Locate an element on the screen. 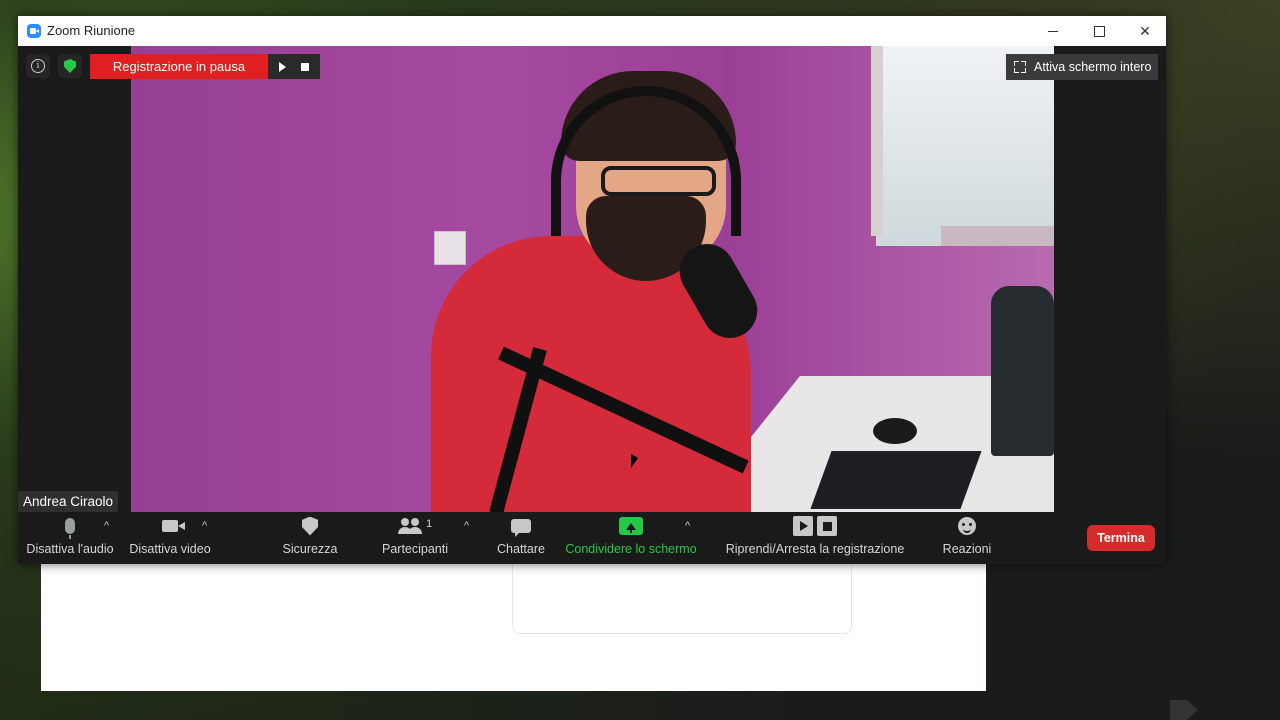 This screenshot has width=1280, height=720. video-camera-icon is located at coordinates (173, 526).